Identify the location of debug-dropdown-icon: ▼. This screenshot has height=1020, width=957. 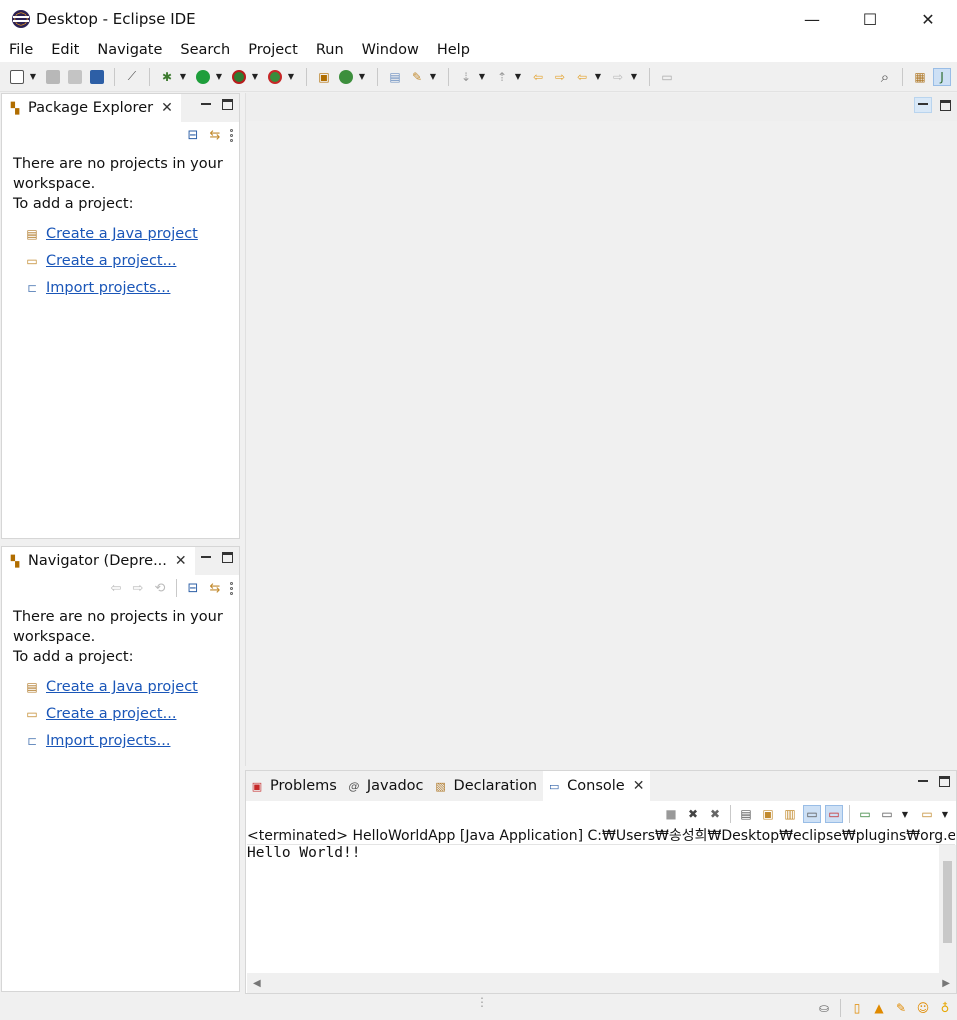
(183, 76).